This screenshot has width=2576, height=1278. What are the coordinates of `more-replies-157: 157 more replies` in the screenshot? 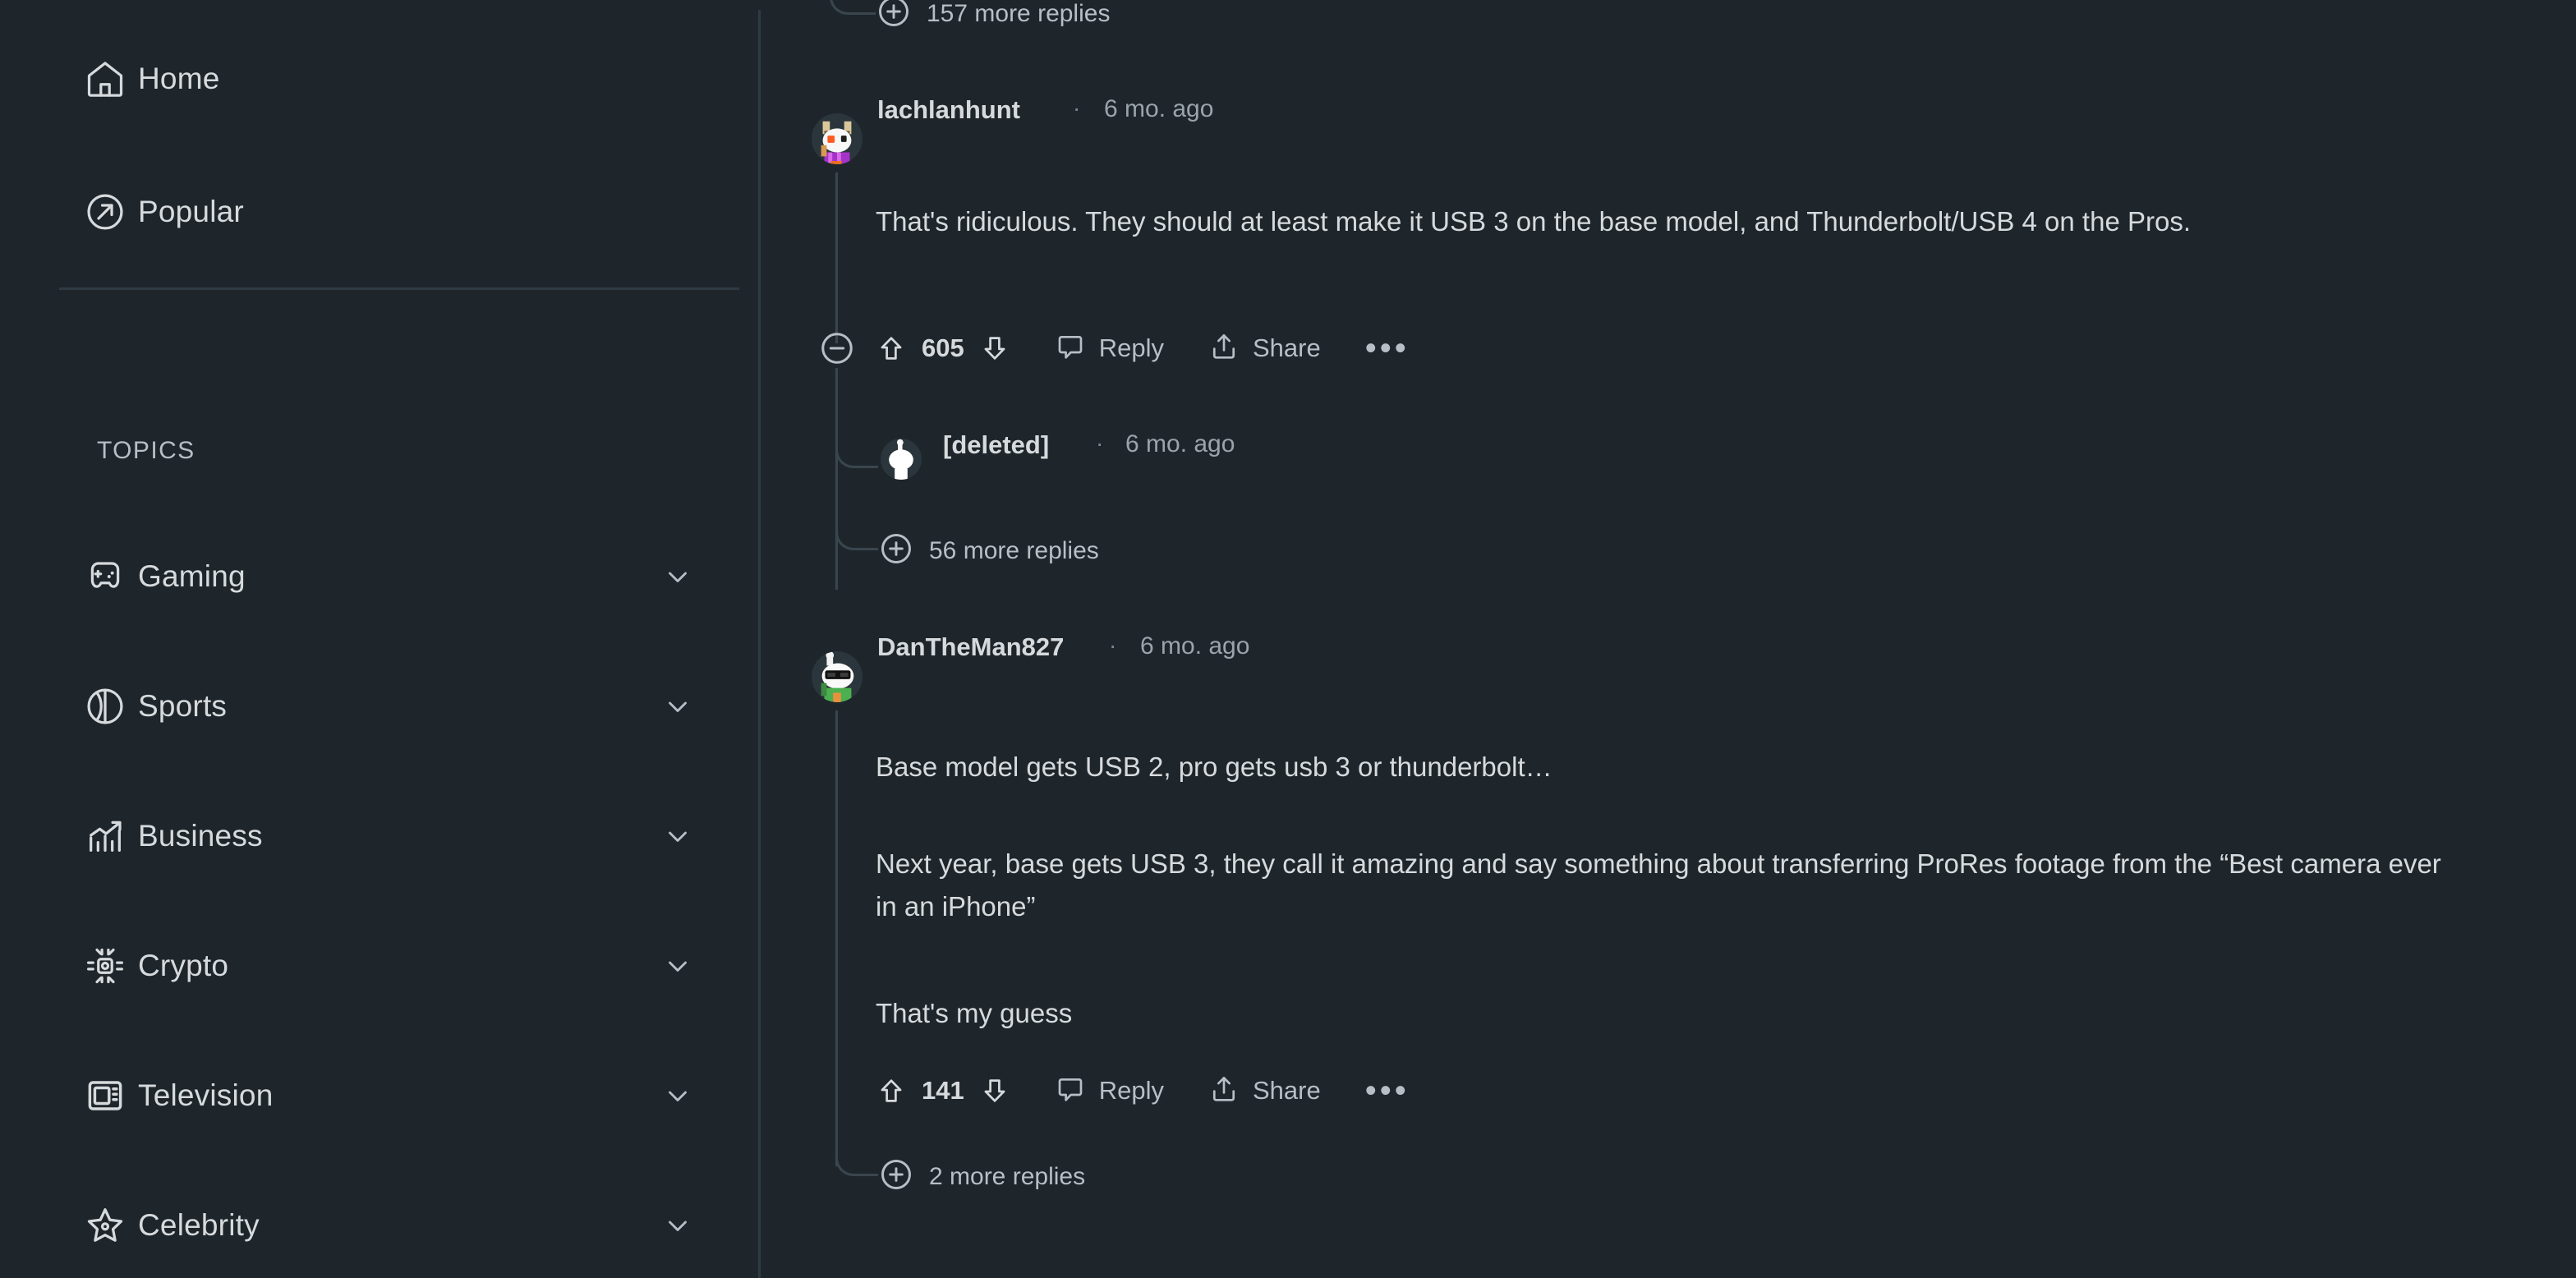 It's located at (993, 17).